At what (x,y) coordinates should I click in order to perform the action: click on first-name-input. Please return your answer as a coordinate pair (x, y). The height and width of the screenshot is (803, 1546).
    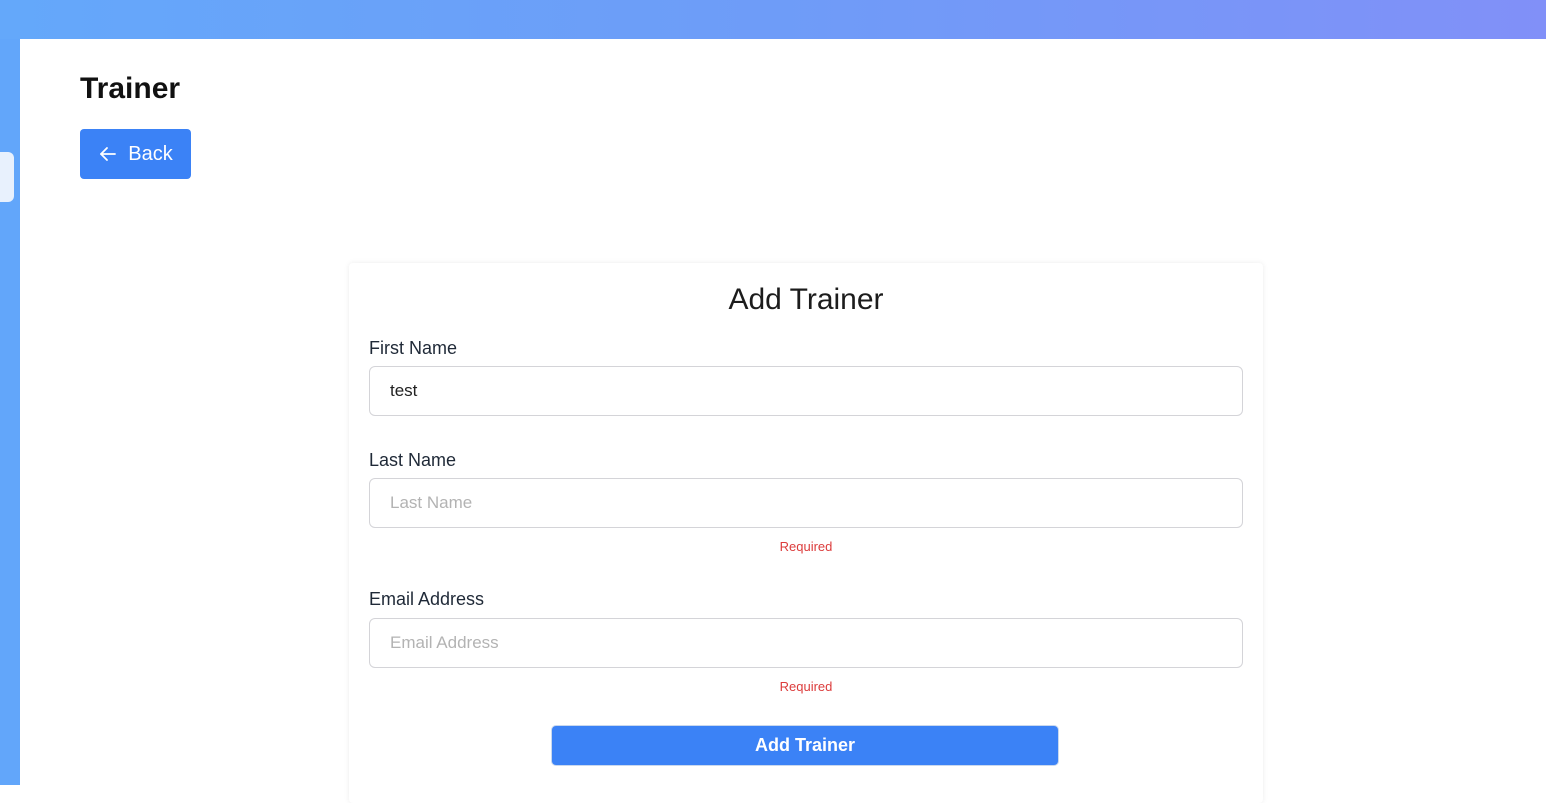
    Looking at the image, I should click on (806, 391).